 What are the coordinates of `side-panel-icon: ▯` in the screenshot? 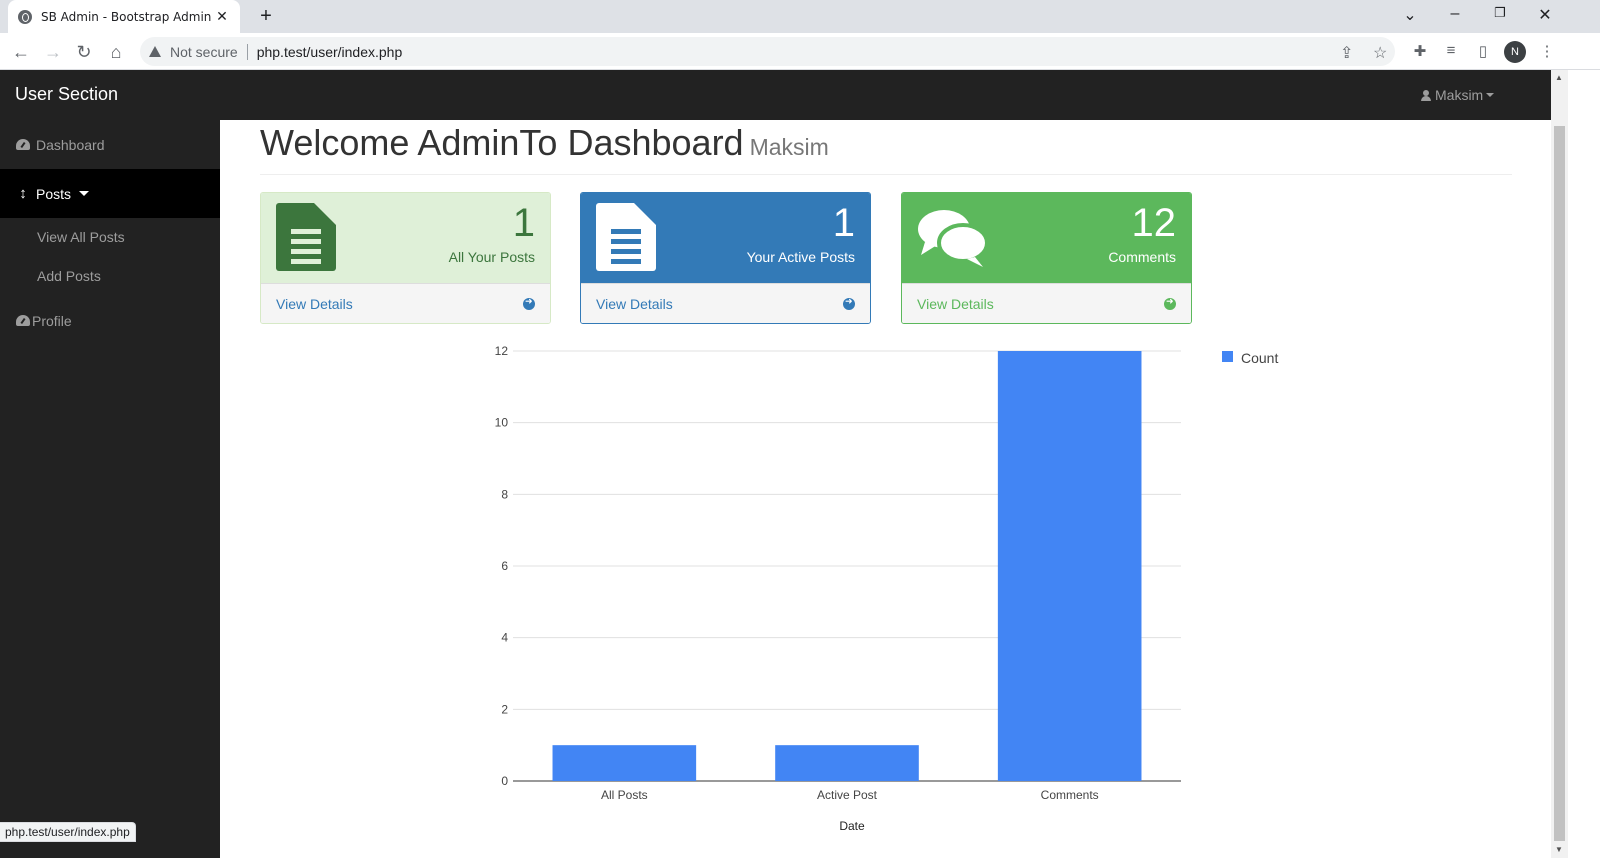 It's located at (1483, 51).